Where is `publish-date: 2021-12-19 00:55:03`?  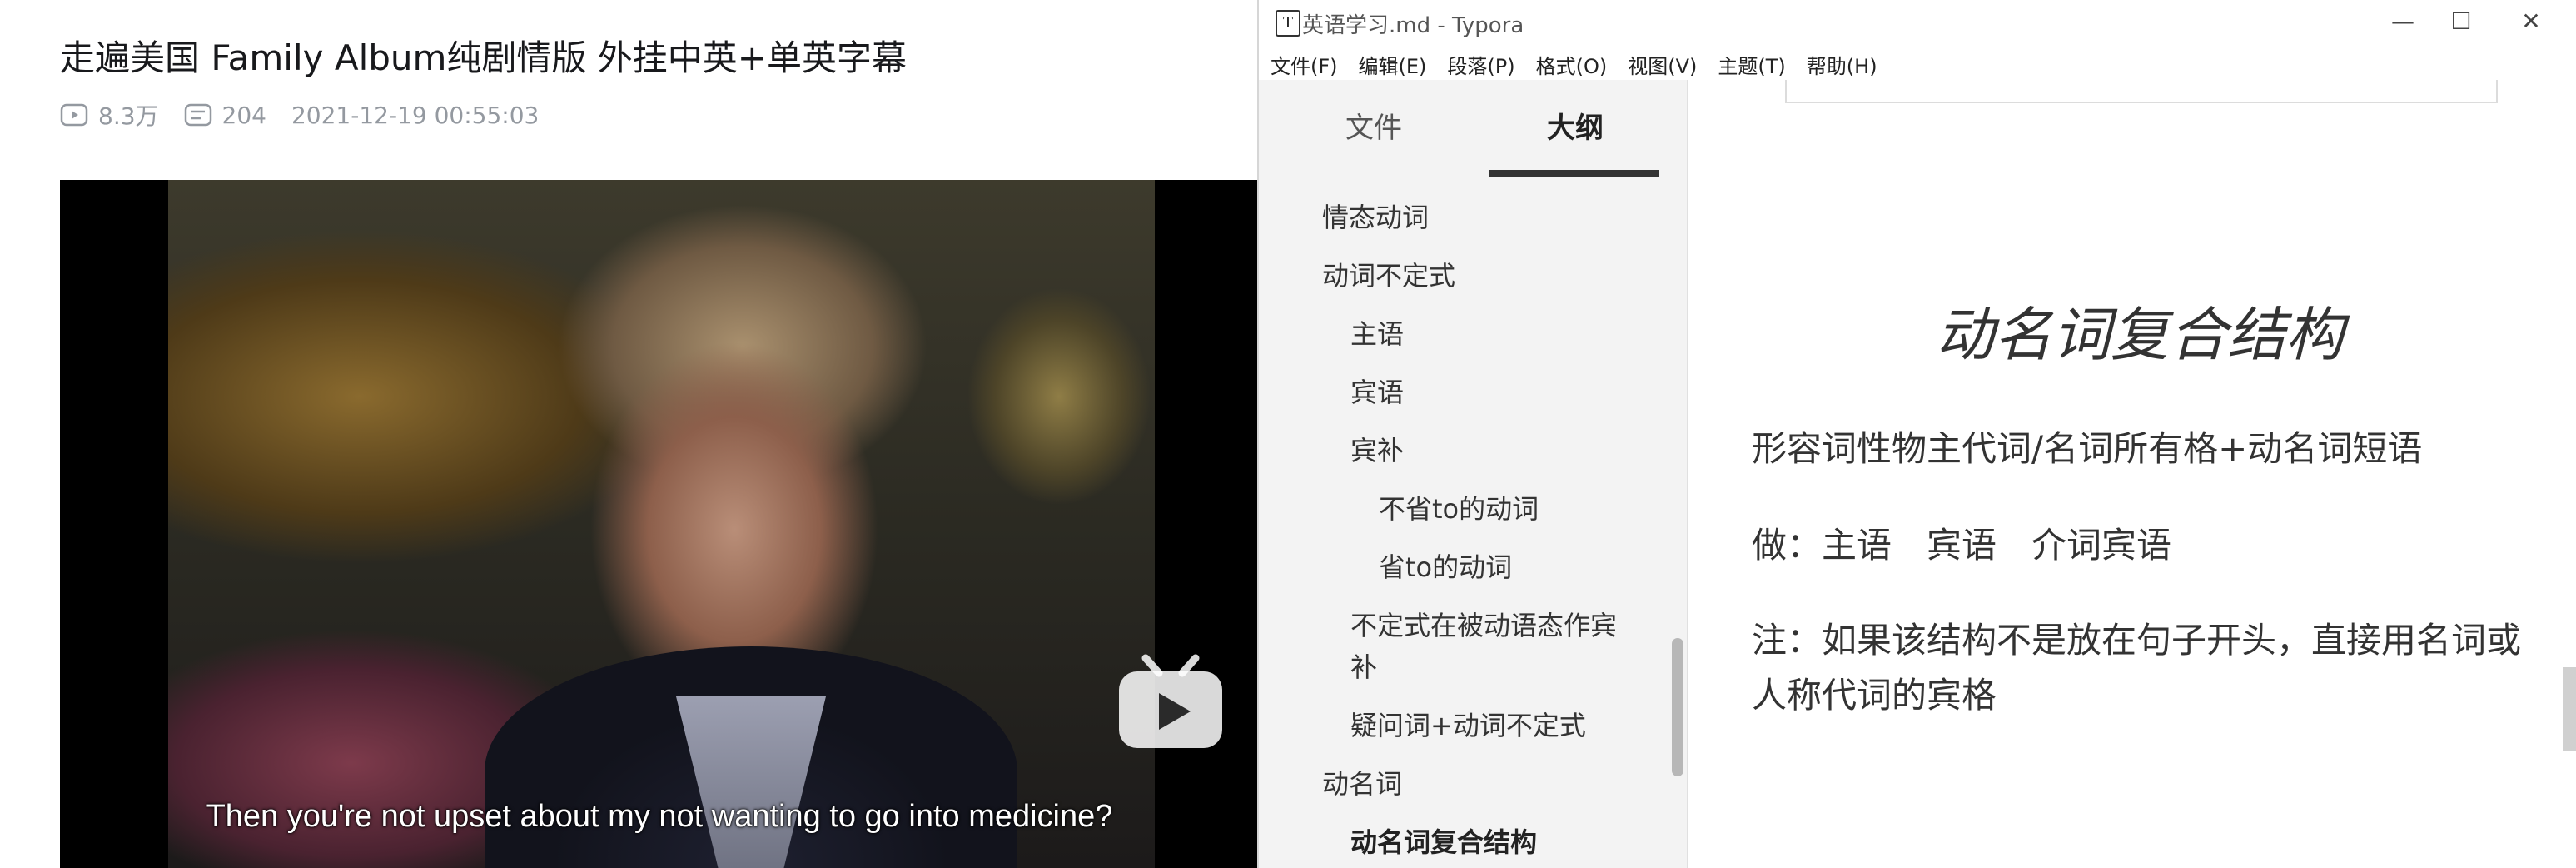
publish-date: 2021-12-19 00:55:03 is located at coordinates (415, 115).